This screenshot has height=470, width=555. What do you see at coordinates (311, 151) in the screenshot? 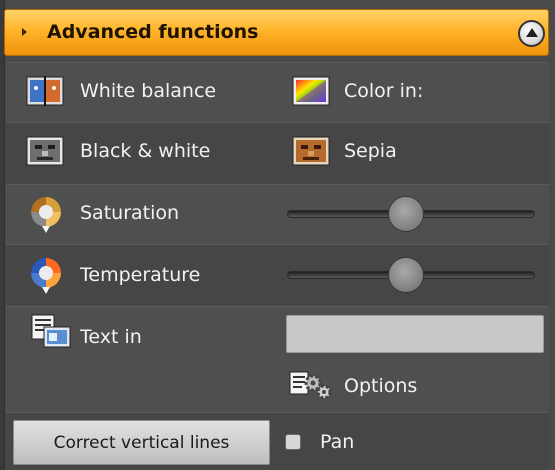
I see `sepia-icon` at bounding box center [311, 151].